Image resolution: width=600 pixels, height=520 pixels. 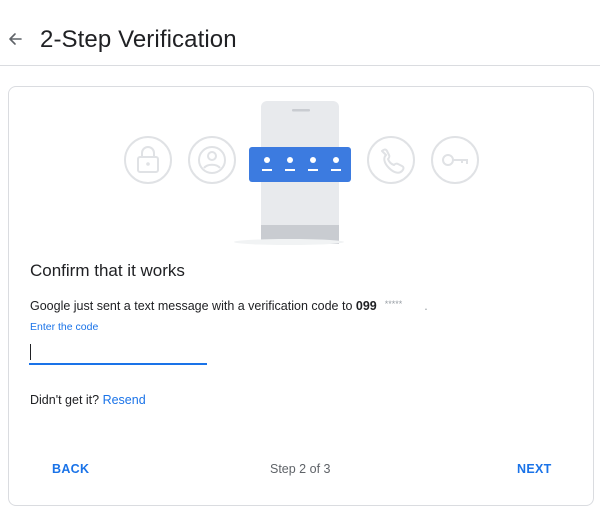 What do you see at coordinates (426, 306) in the screenshot?
I see `message-period: .` at bounding box center [426, 306].